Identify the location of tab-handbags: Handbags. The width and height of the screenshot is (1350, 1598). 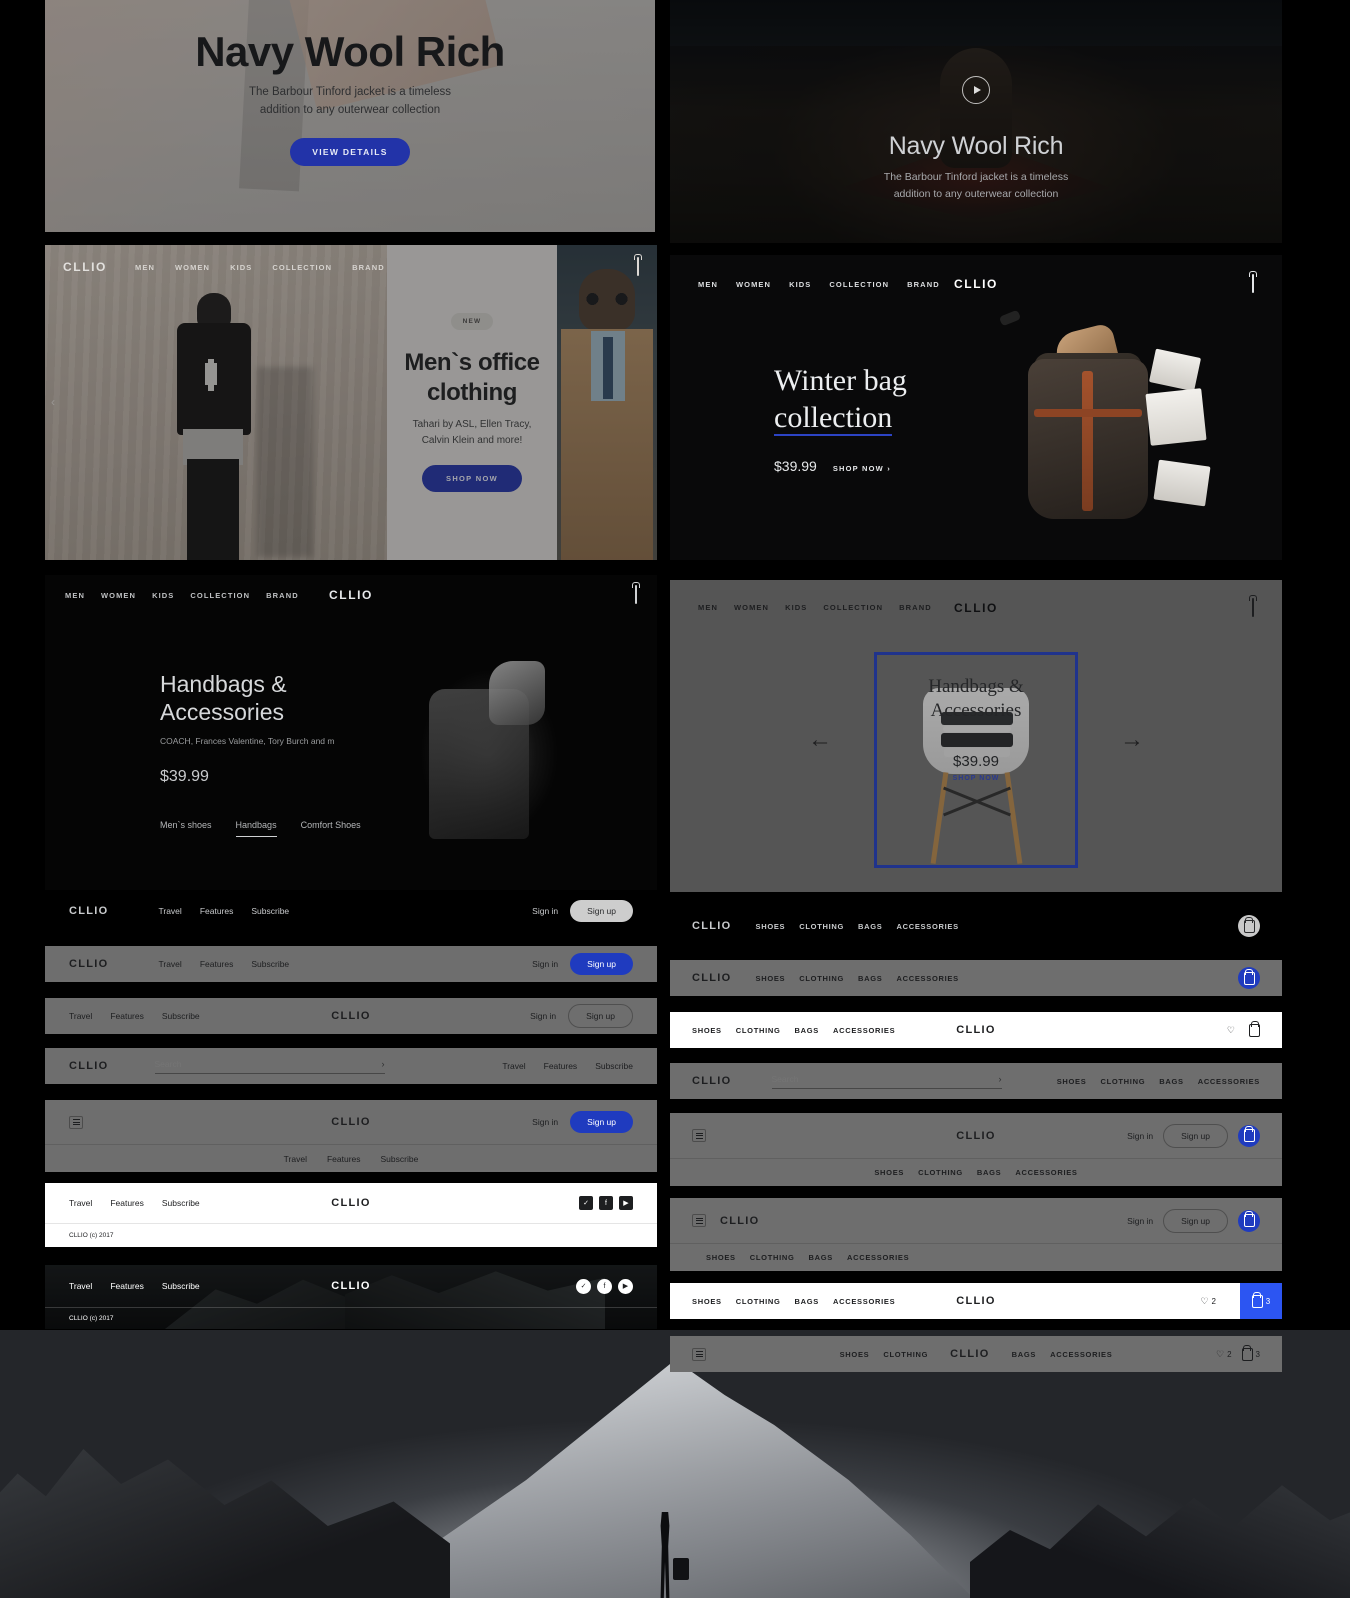
(256, 828).